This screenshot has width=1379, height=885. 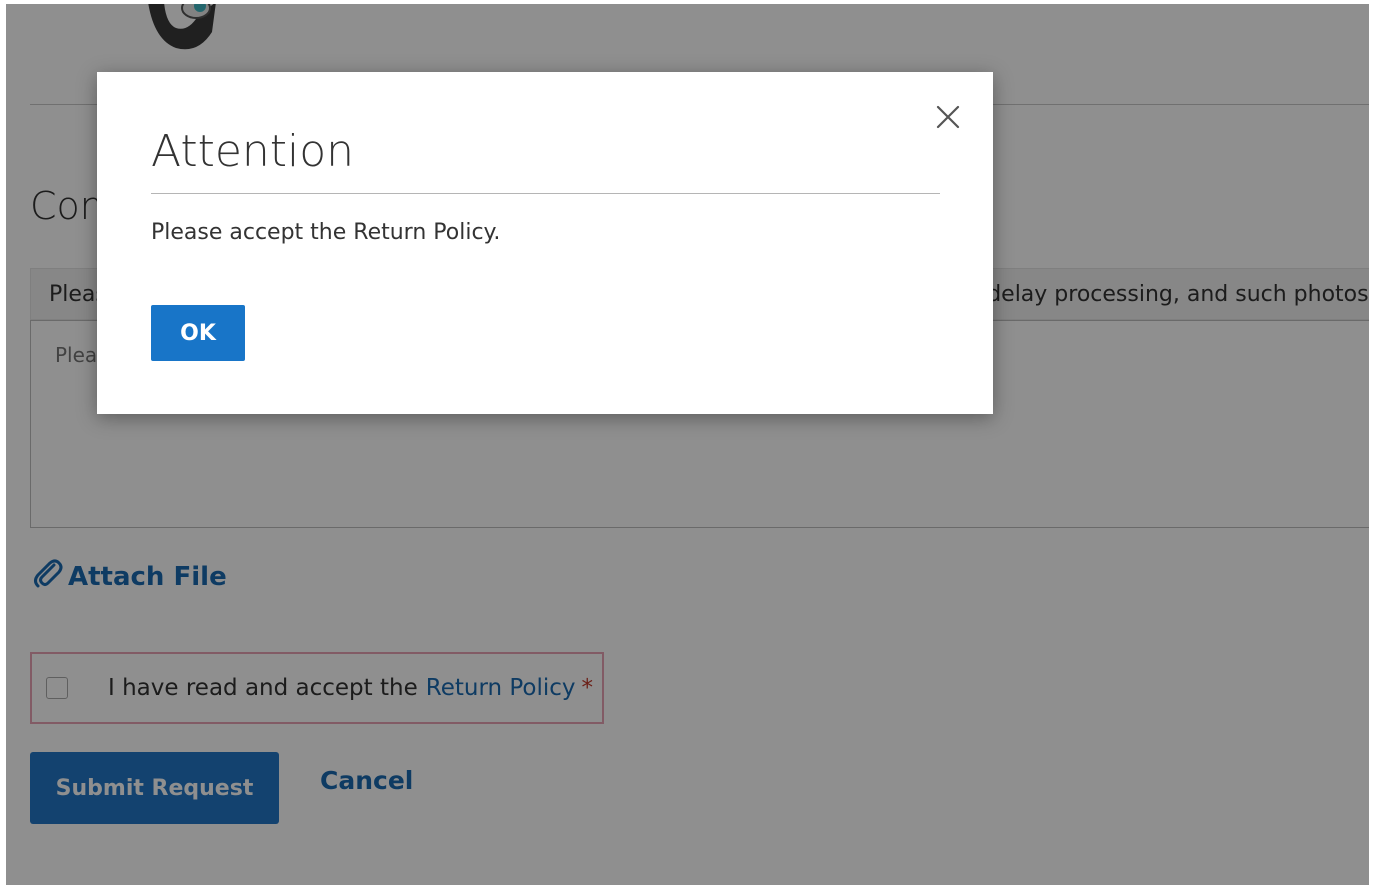 What do you see at coordinates (198, 333) in the screenshot?
I see `ok-button: OK` at bounding box center [198, 333].